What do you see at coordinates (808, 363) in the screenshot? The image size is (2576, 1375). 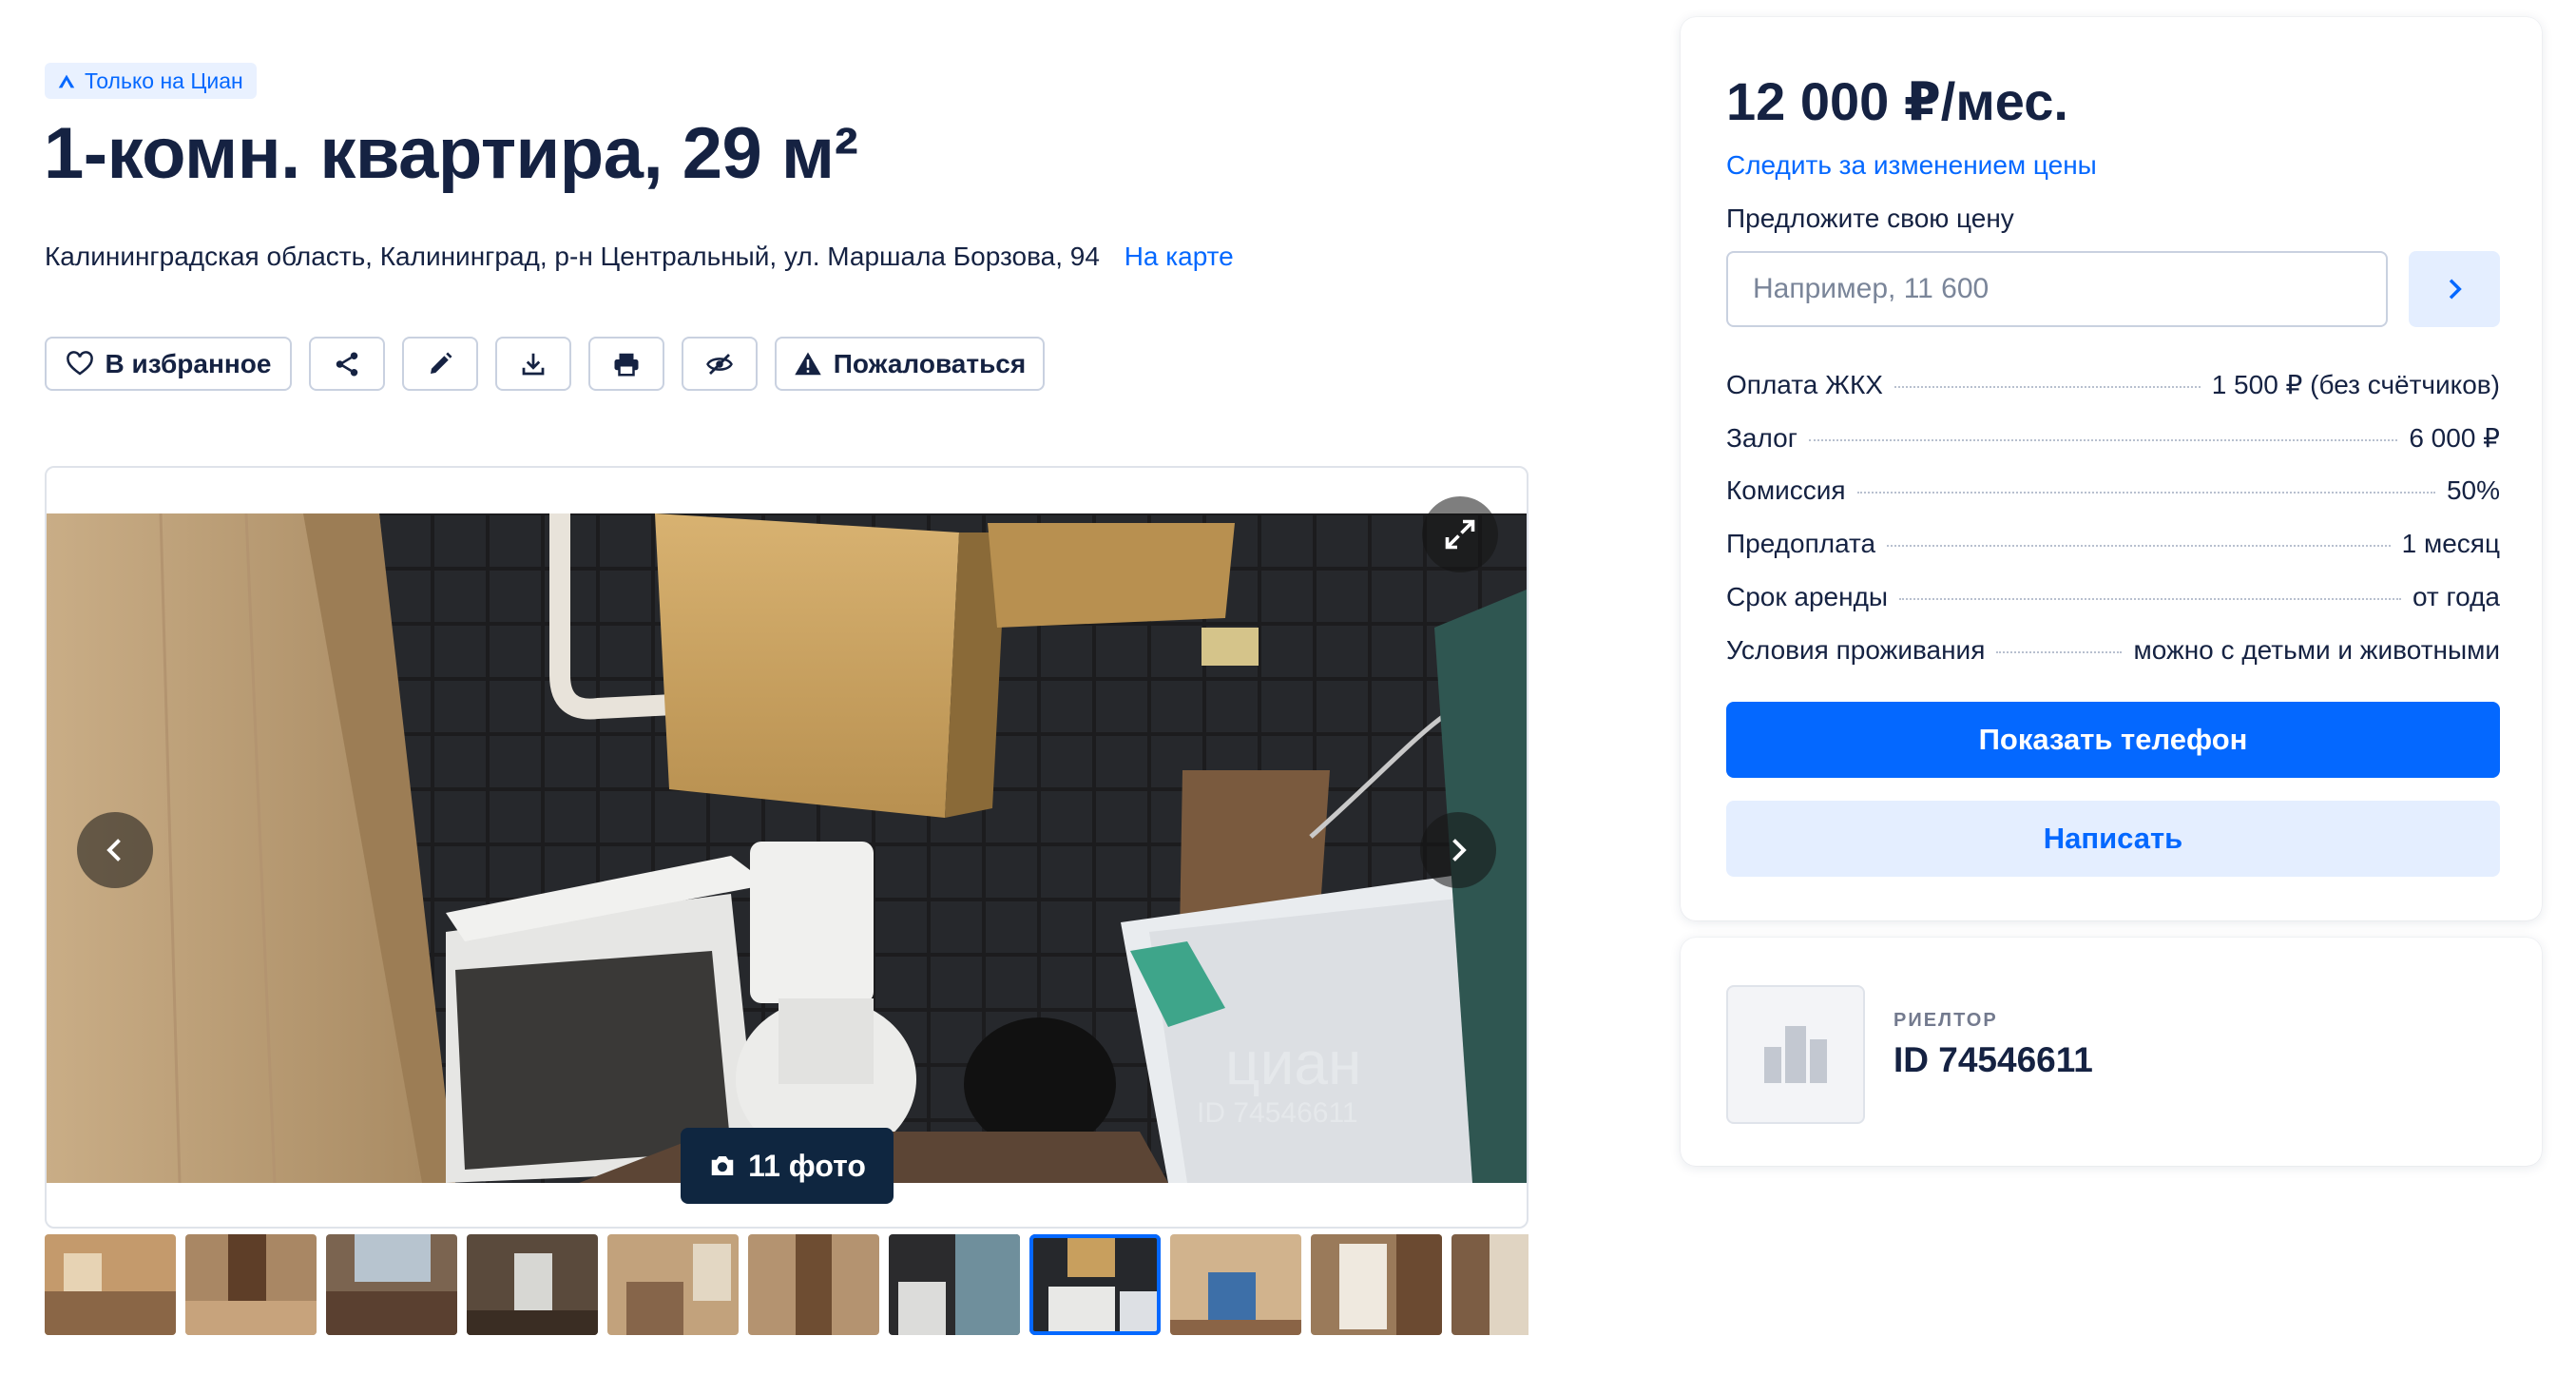 I see `warning-icon` at bounding box center [808, 363].